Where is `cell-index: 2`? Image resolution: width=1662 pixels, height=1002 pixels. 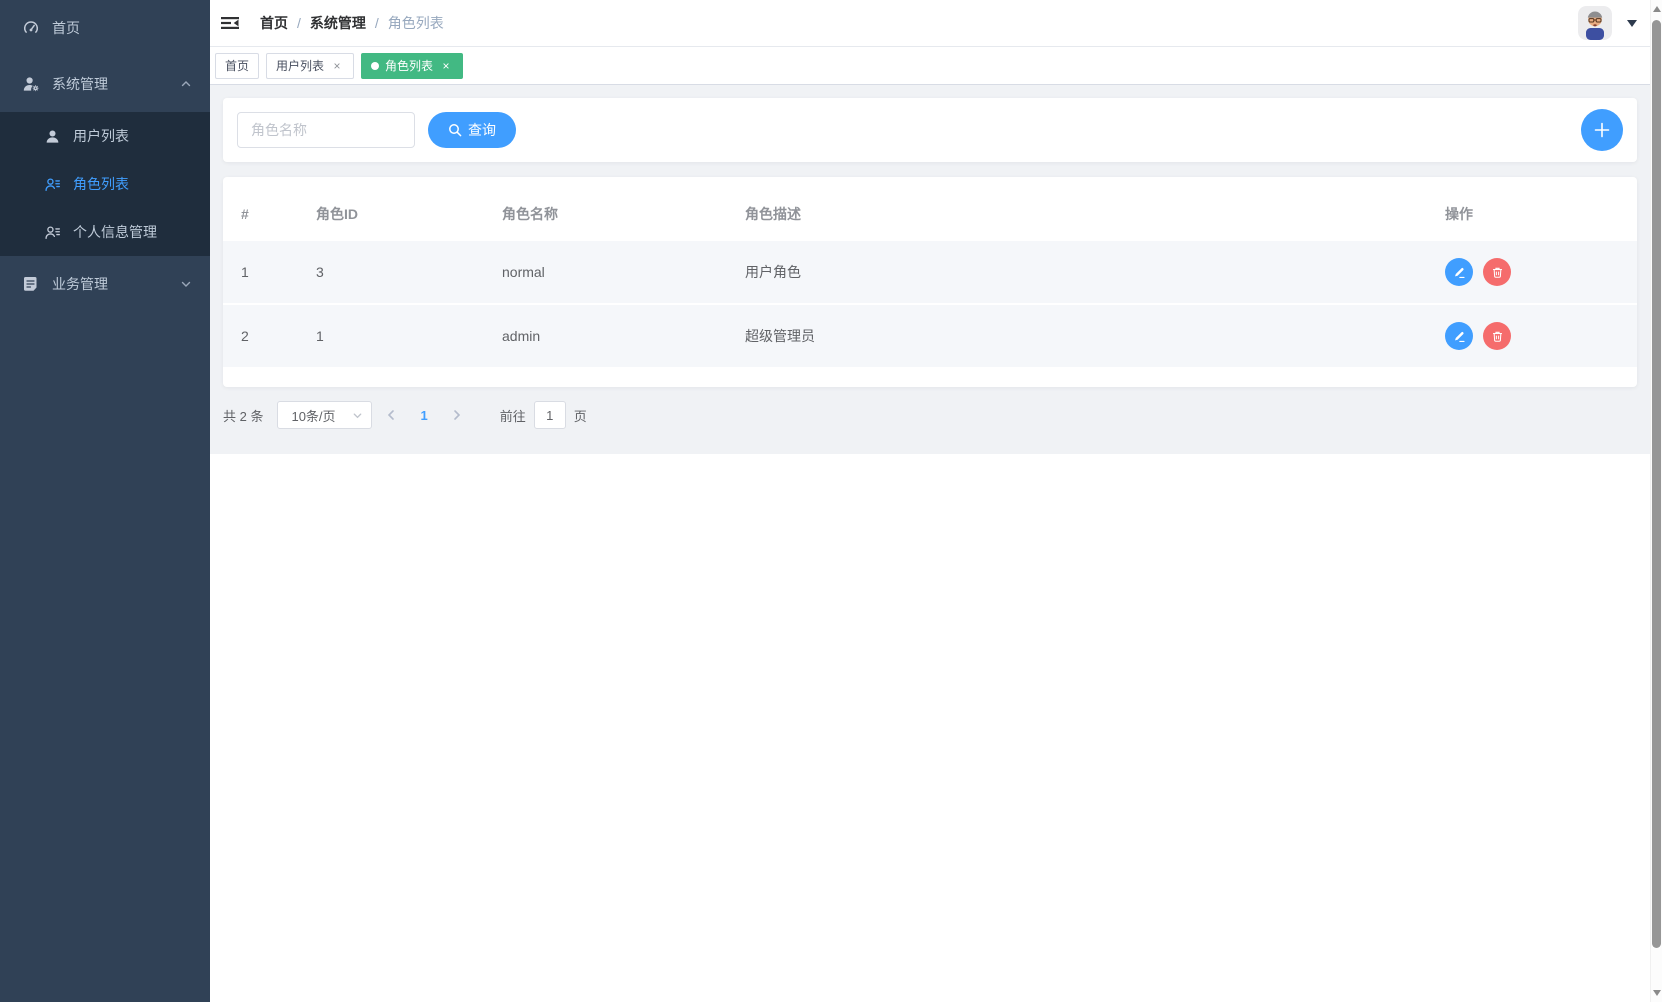 cell-index: 2 is located at coordinates (245, 336).